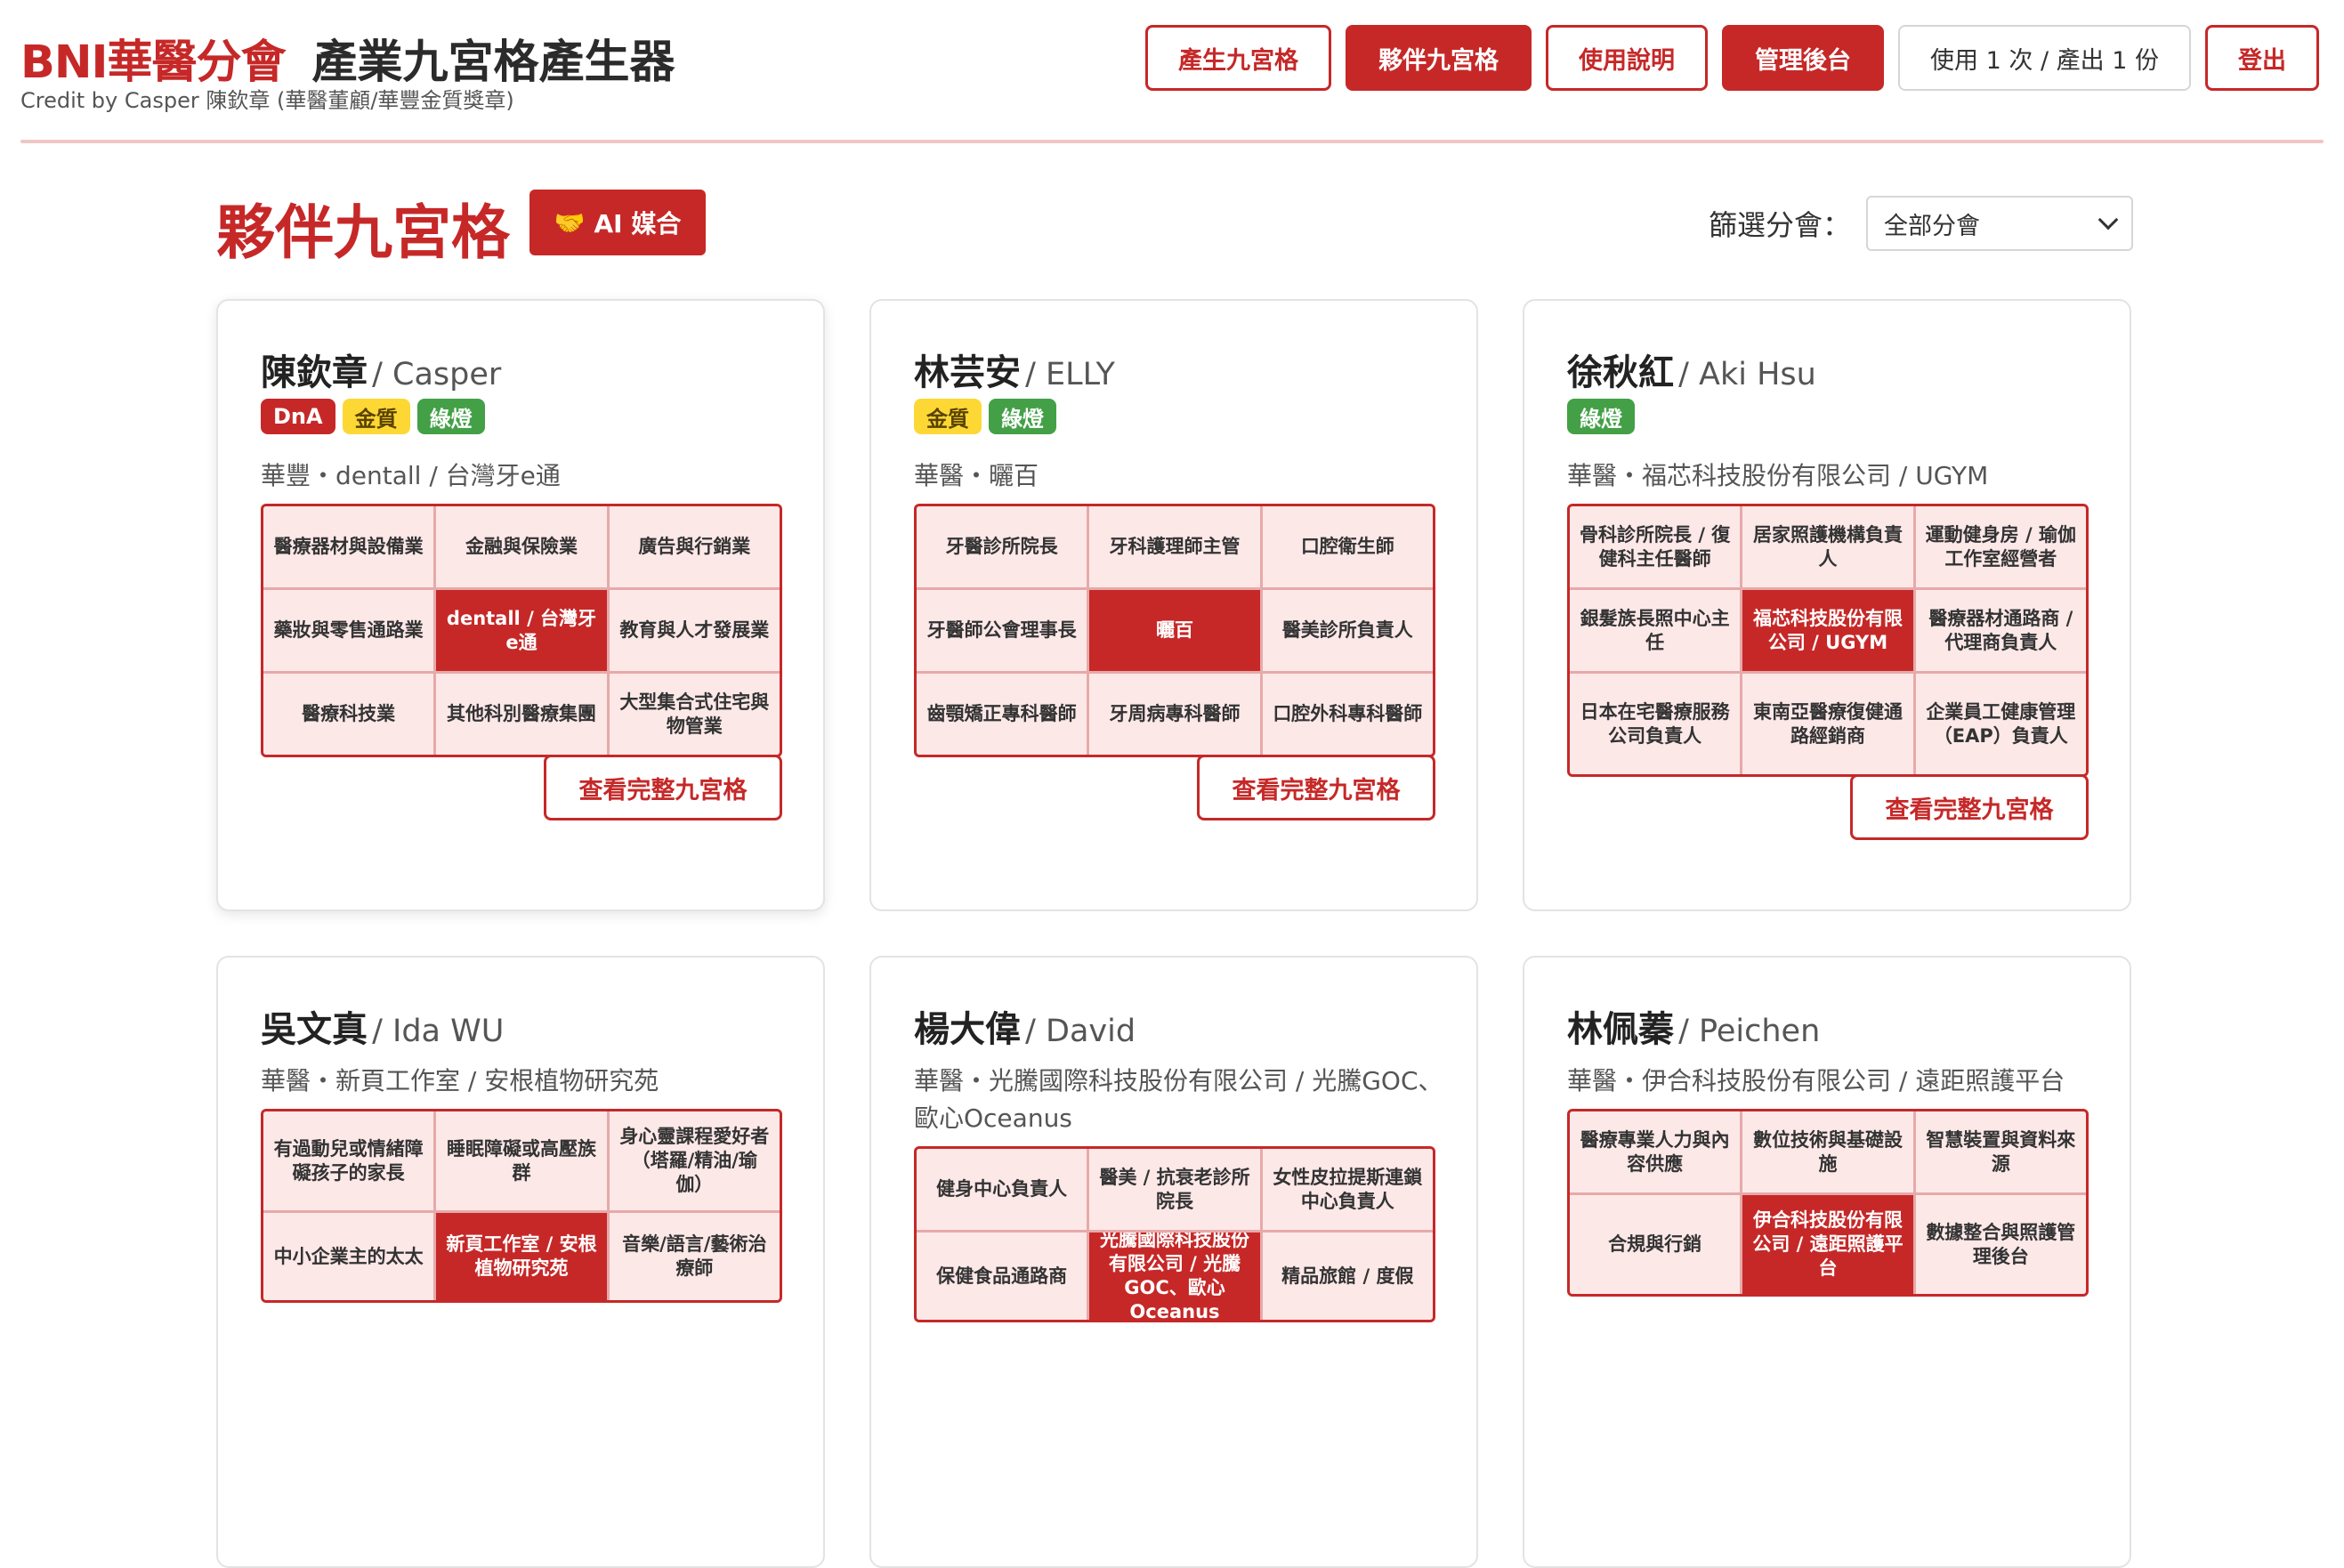 Image resolution: width=2344 pixels, height=1568 pixels. Describe the element at coordinates (348, 714) in the screenshot. I see `grid-cell: 醫療科技業` at that location.